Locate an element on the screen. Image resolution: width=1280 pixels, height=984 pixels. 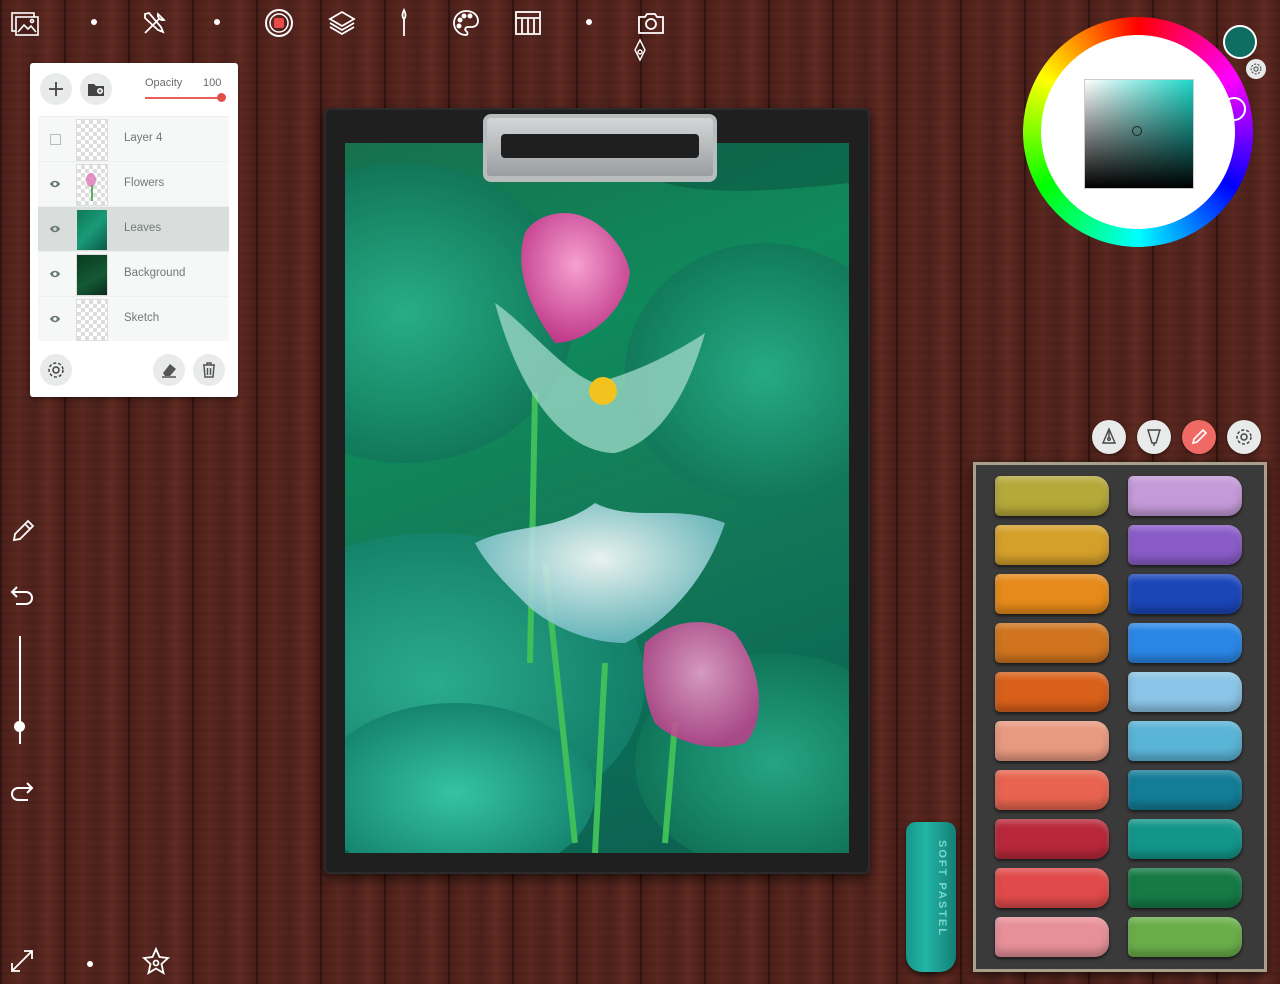
undo-button is located at coordinates (22, 593).